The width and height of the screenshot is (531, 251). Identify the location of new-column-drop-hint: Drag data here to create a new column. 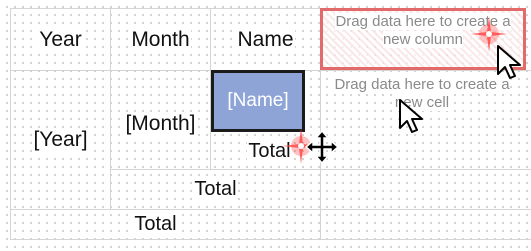
(423, 30).